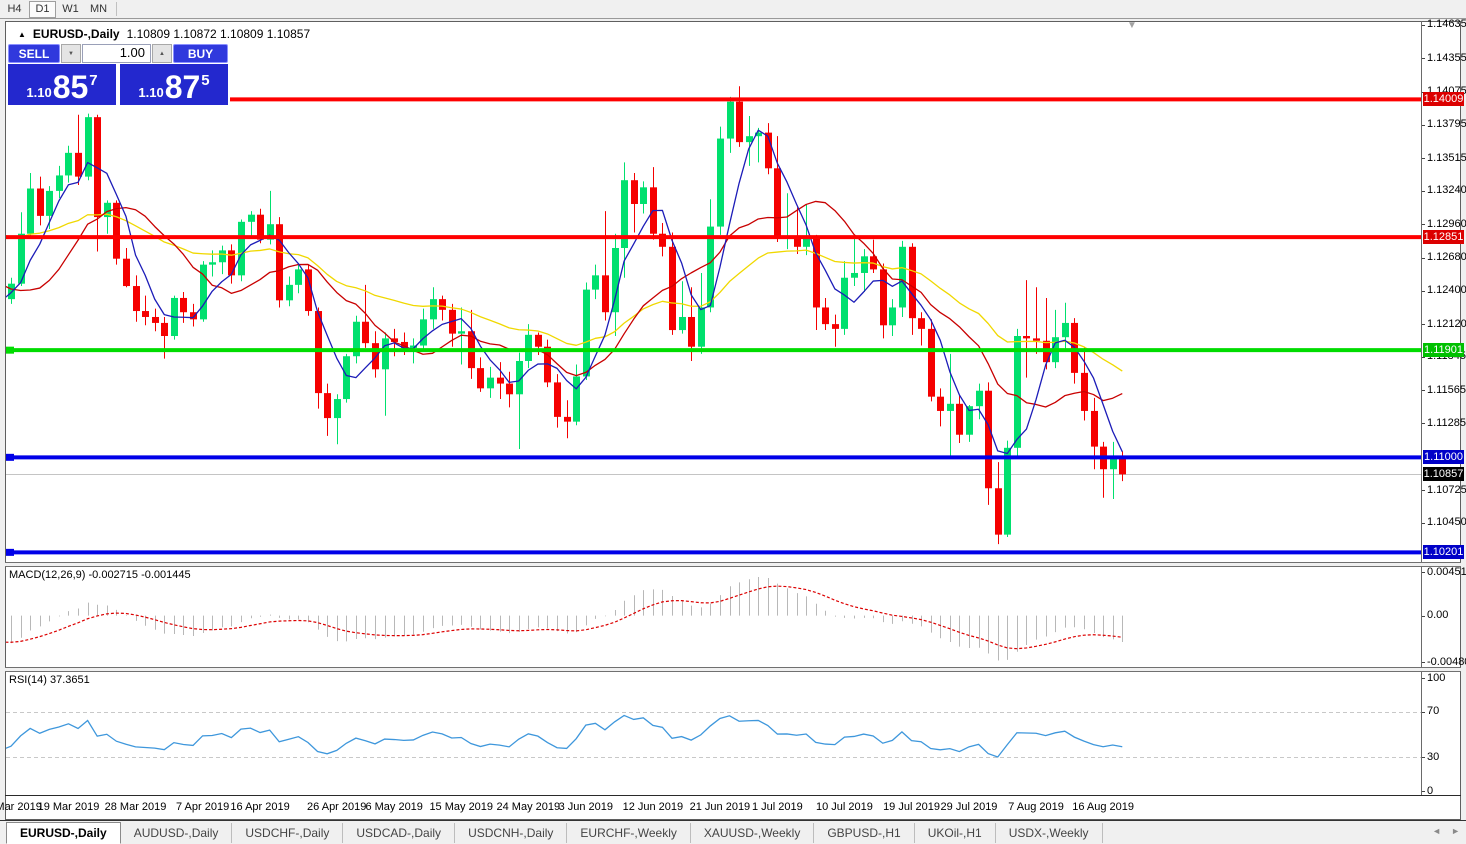 The image size is (1466, 844). What do you see at coordinates (1446, 190) in the screenshot?
I see `price-axis-label: 1.13240` at bounding box center [1446, 190].